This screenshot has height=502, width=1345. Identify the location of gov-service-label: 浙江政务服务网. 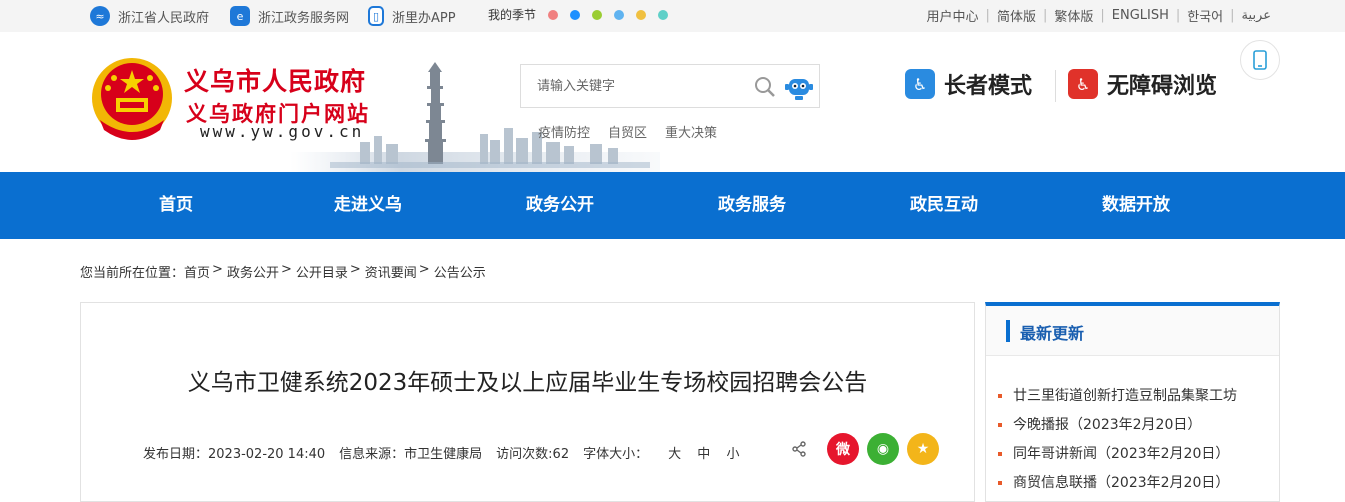
(304, 18).